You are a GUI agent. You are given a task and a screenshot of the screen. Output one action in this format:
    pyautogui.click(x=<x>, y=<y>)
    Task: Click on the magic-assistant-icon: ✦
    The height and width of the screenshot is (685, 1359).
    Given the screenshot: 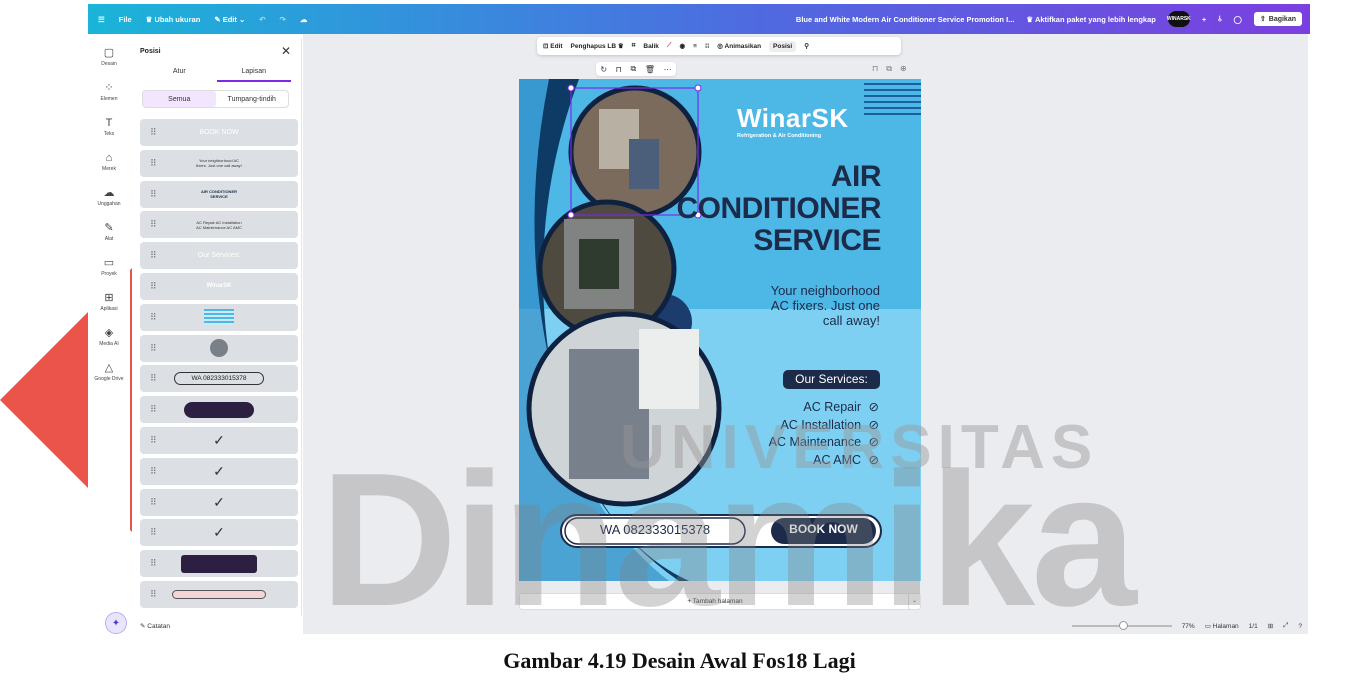 What is the action you would take?
    pyautogui.click(x=116, y=623)
    